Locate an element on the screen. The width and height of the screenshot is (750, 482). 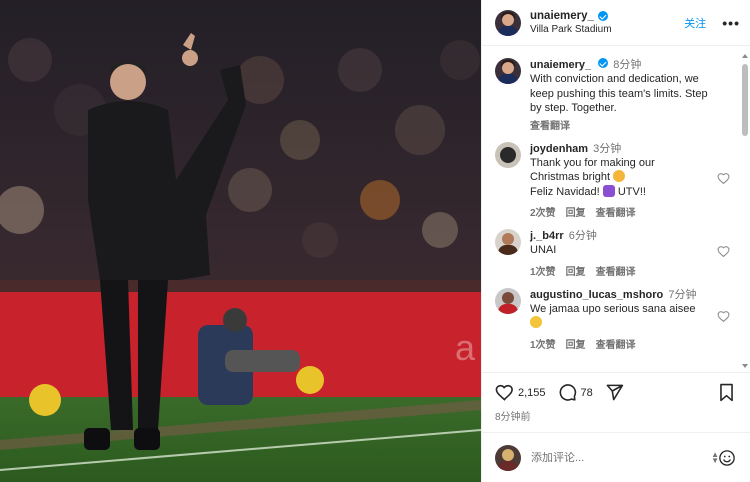
author-avatar is located at coordinates (508, 22).